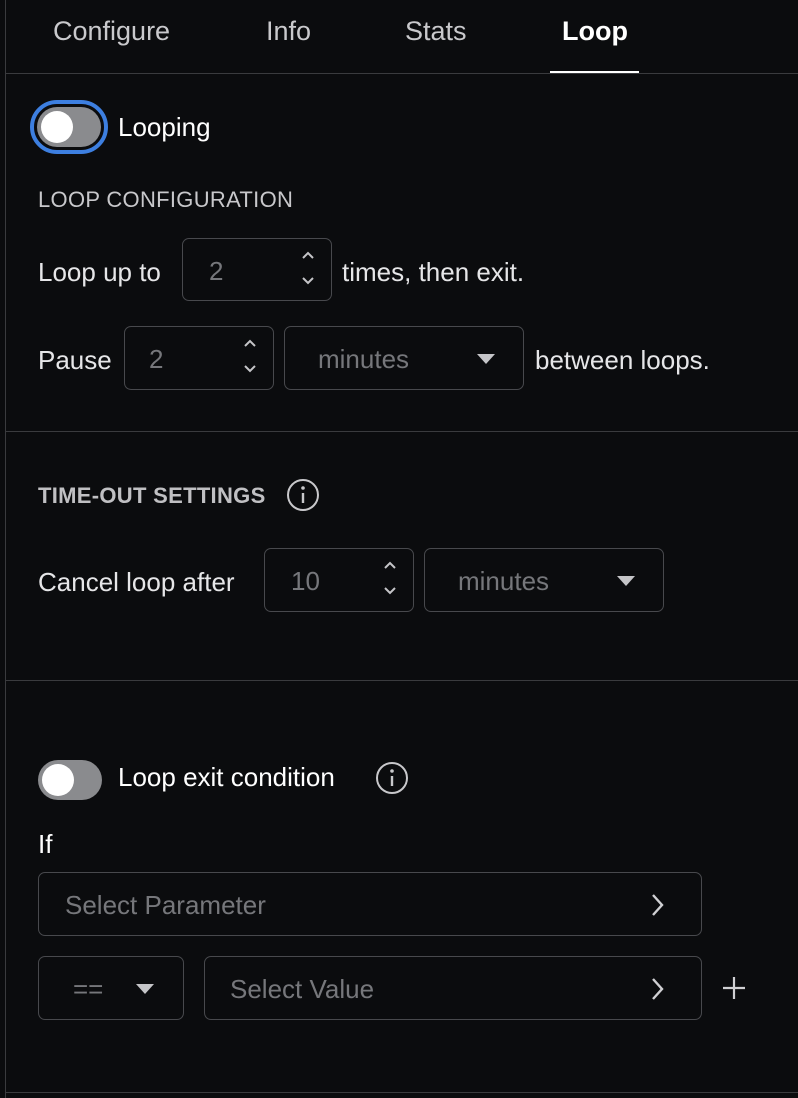 The image size is (798, 1098). I want to click on pause-value-stepper: 2, so click(199, 358).